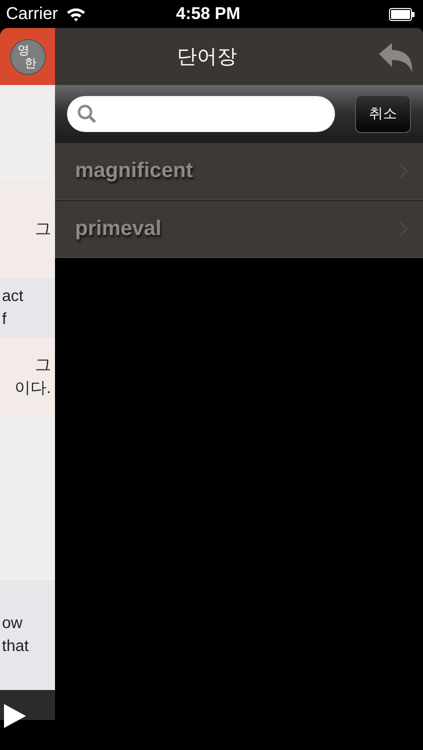 This screenshot has width=423, height=750. I want to click on play-icon, so click(15, 716).